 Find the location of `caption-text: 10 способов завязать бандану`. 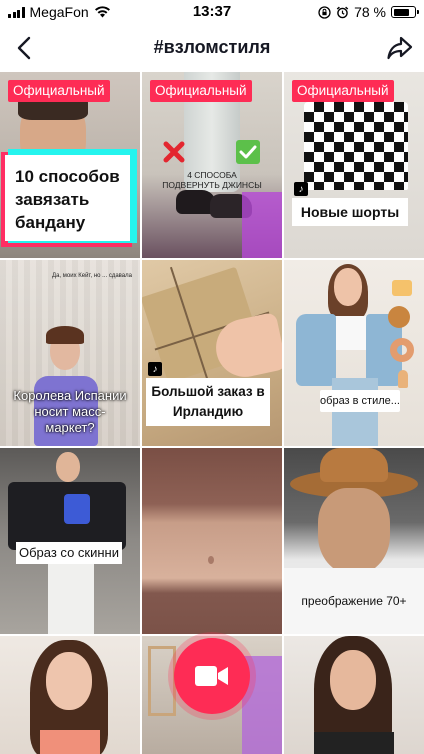

caption-text: 10 способов завязать бандану is located at coordinates (67, 199).